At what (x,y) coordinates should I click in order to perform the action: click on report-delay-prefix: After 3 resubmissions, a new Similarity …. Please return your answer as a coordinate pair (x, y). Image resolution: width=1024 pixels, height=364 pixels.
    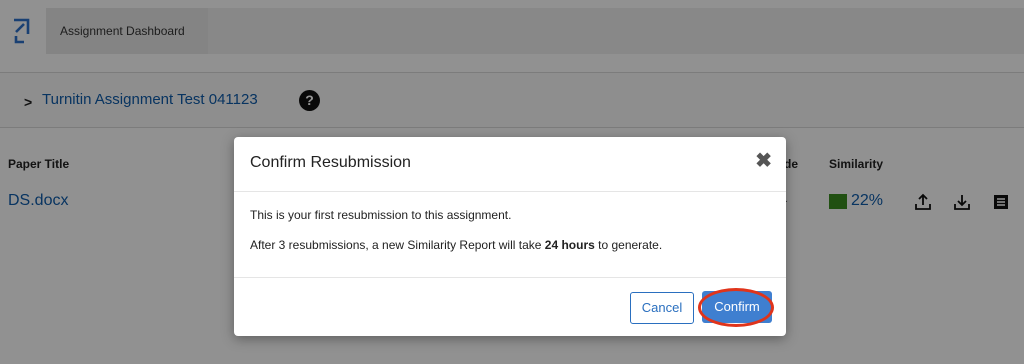
    Looking at the image, I should click on (397, 245).